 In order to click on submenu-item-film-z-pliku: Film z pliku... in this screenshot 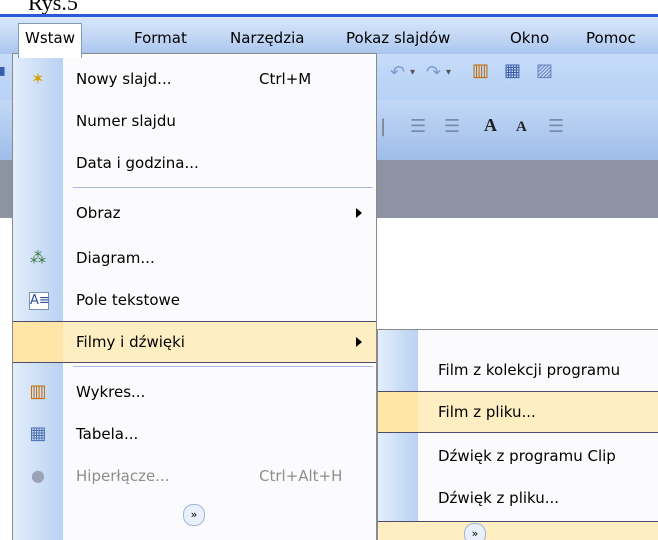, I will do `click(518, 412)`.